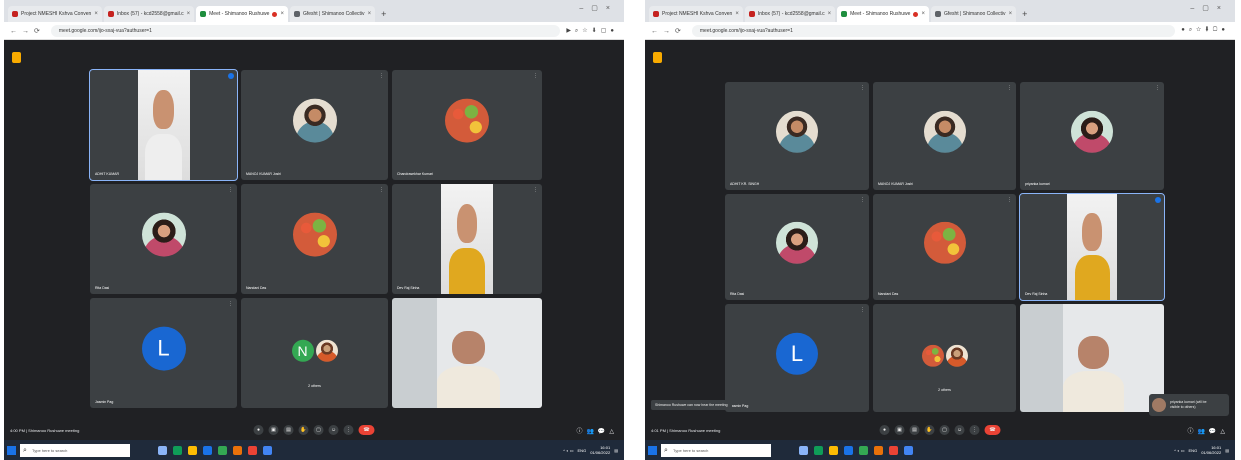 The width and height of the screenshot is (1241, 460). I want to click on participant-tile: 2 others, so click(944, 358).